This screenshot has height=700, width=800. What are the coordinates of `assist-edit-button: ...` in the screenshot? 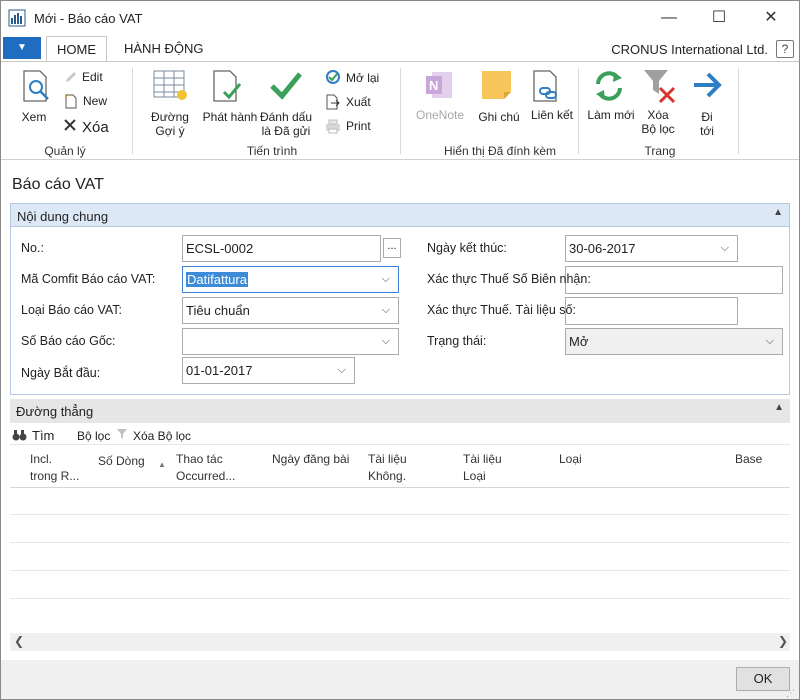 It's located at (392, 248).